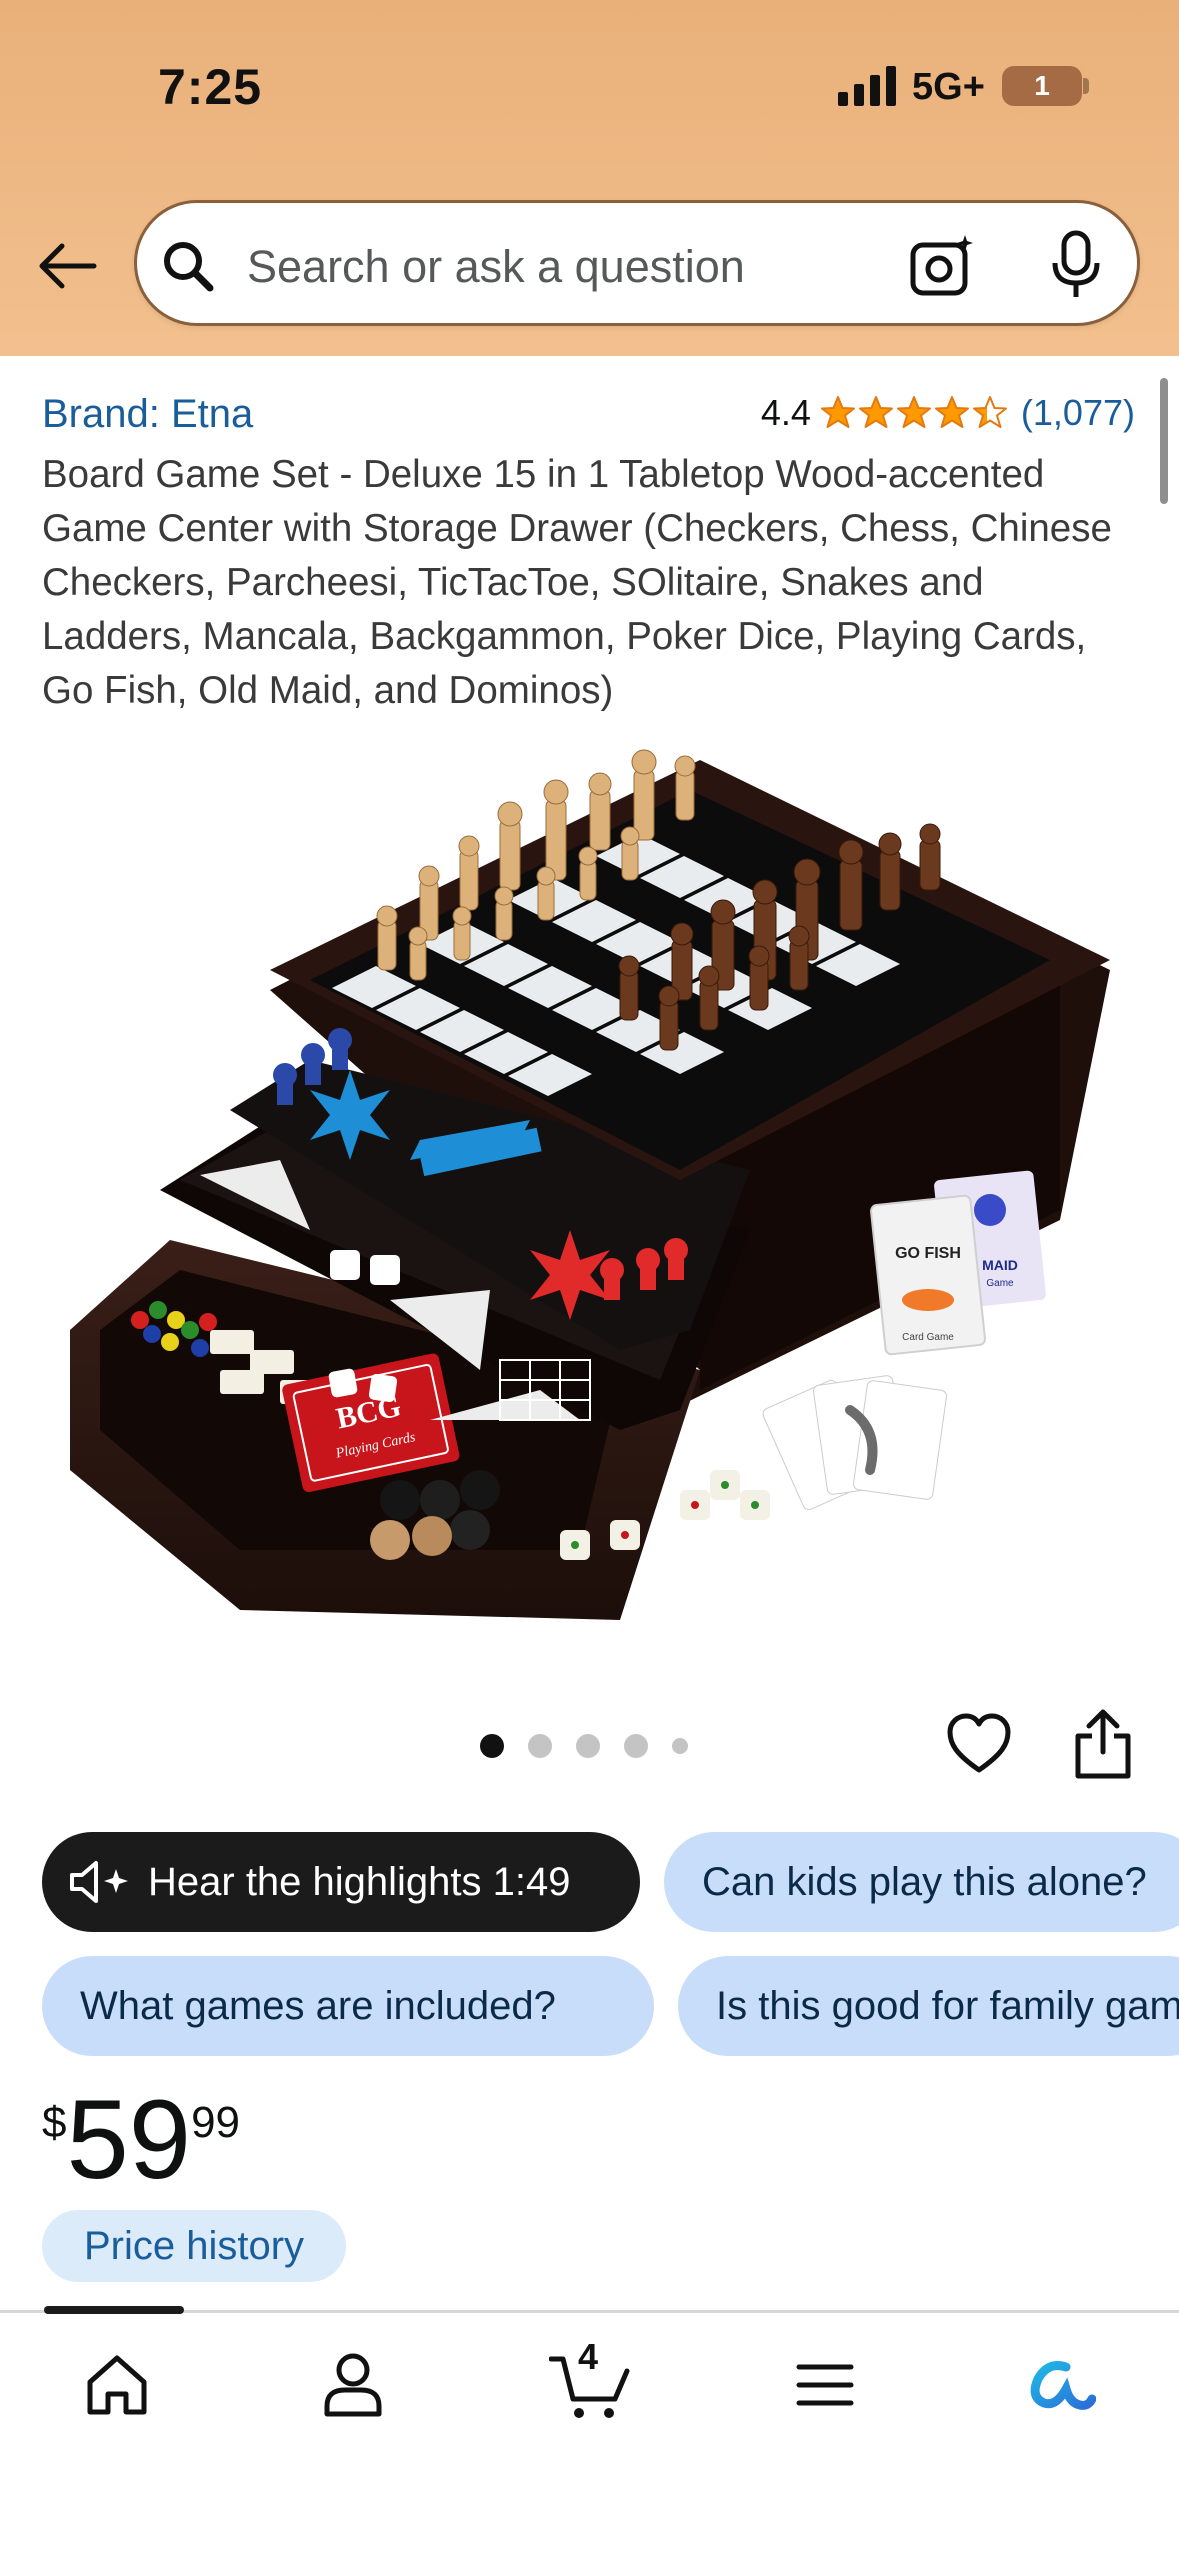 This screenshot has height=2556, width=1179. What do you see at coordinates (359, 1881) in the screenshot?
I see `hear-highlights-label: Hear the highlights 1:49` at bounding box center [359, 1881].